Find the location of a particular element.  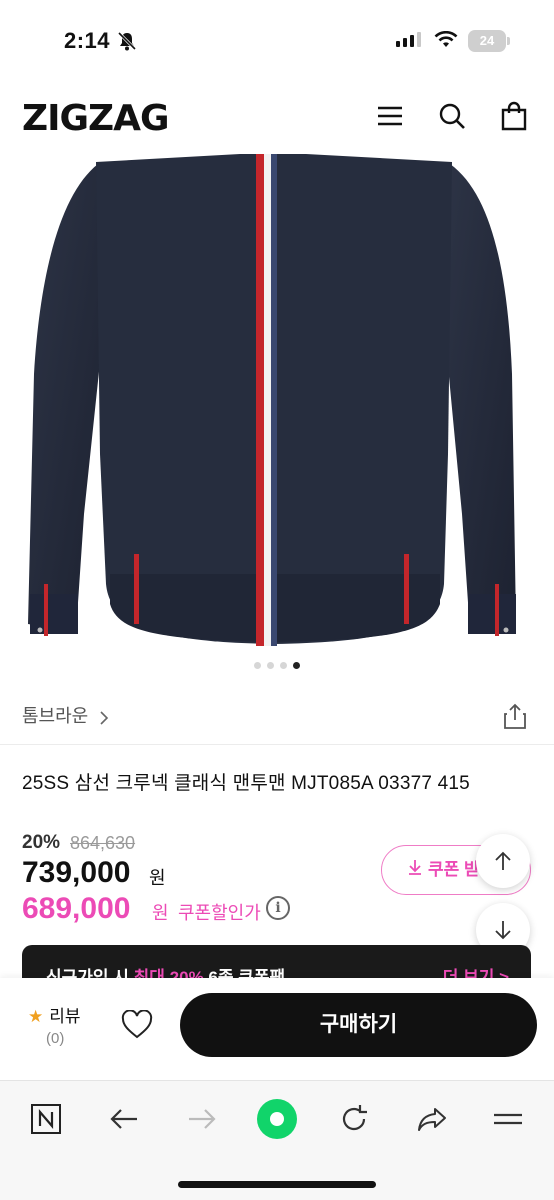

zigzag-logo: ZIGZAG is located at coordinates (96, 118).